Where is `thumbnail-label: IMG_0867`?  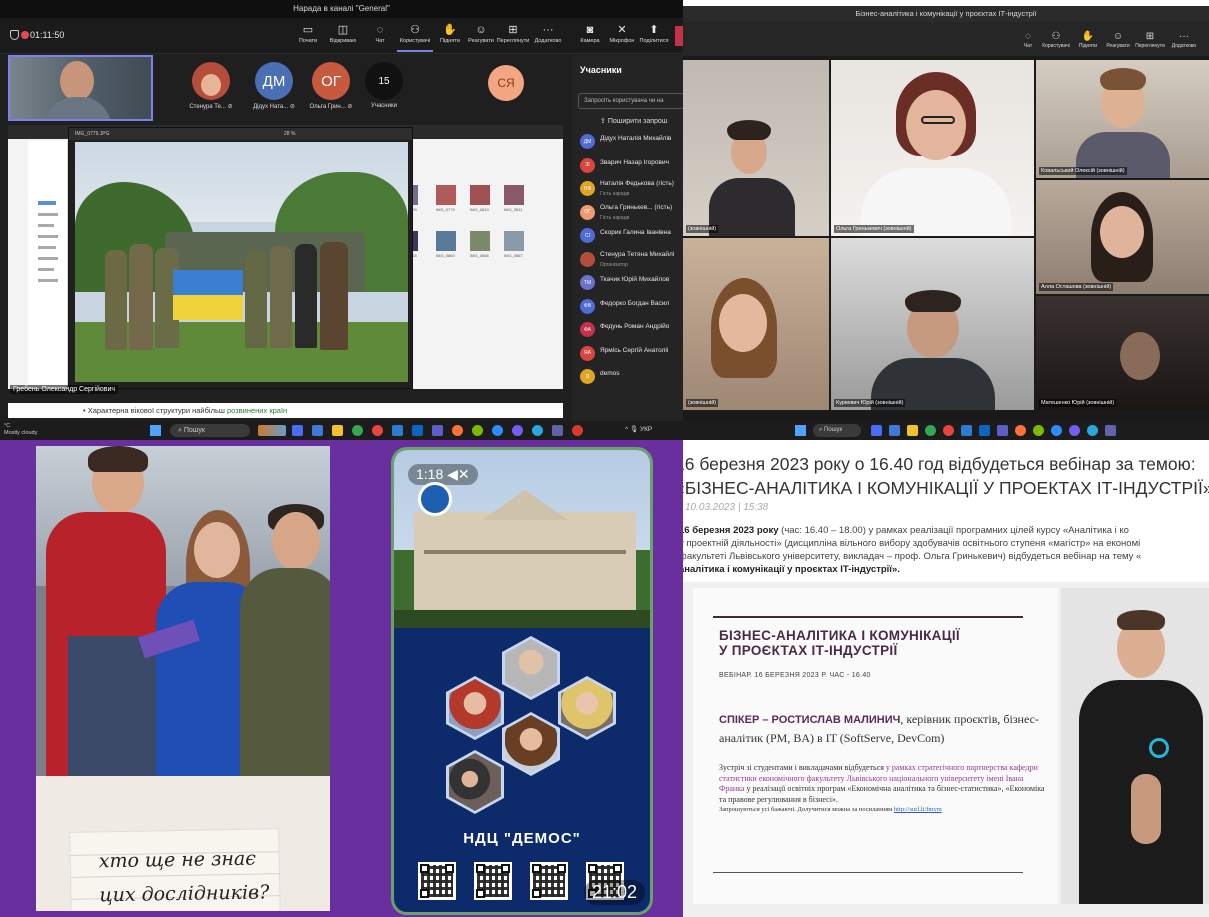 thumbnail-label: IMG_0867 is located at coordinates (513, 255).